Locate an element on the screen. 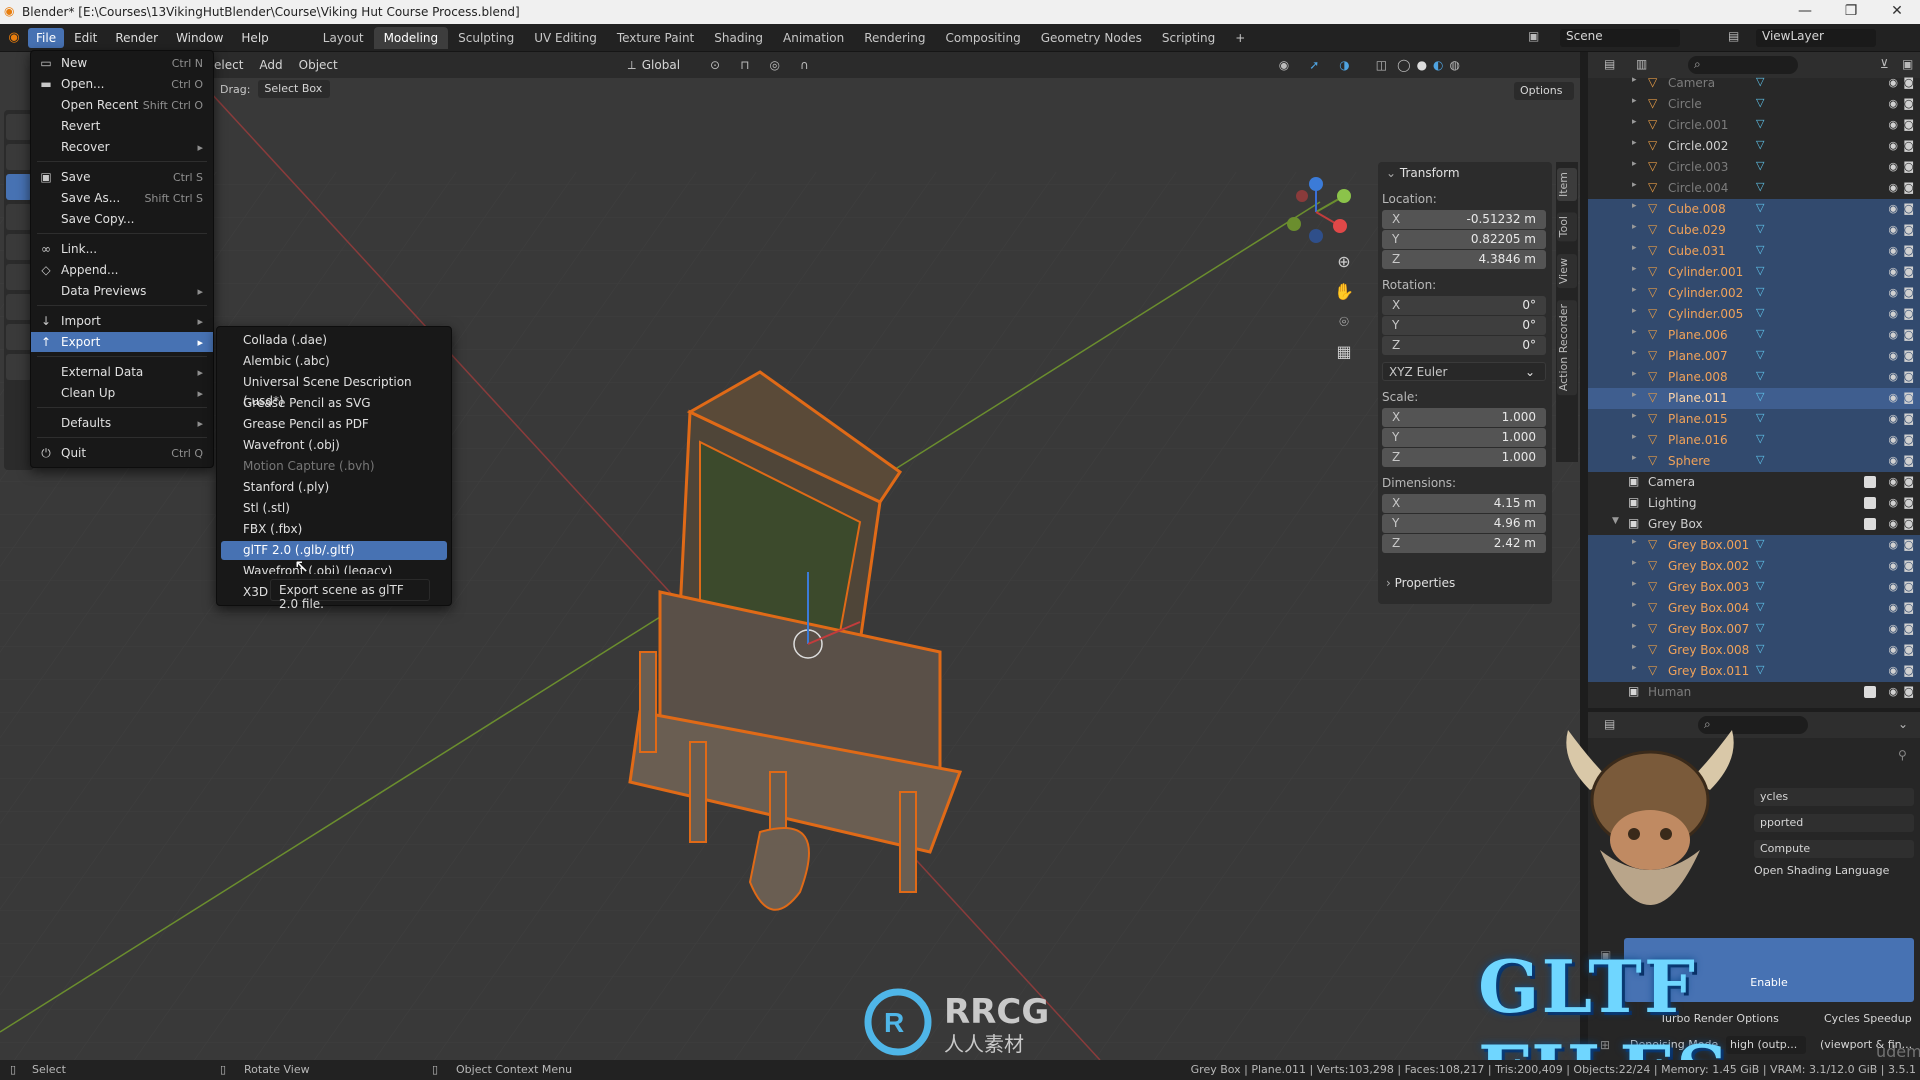 The height and width of the screenshot is (1080, 1920). tab-tool: Tool is located at coordinates (1567, 227).